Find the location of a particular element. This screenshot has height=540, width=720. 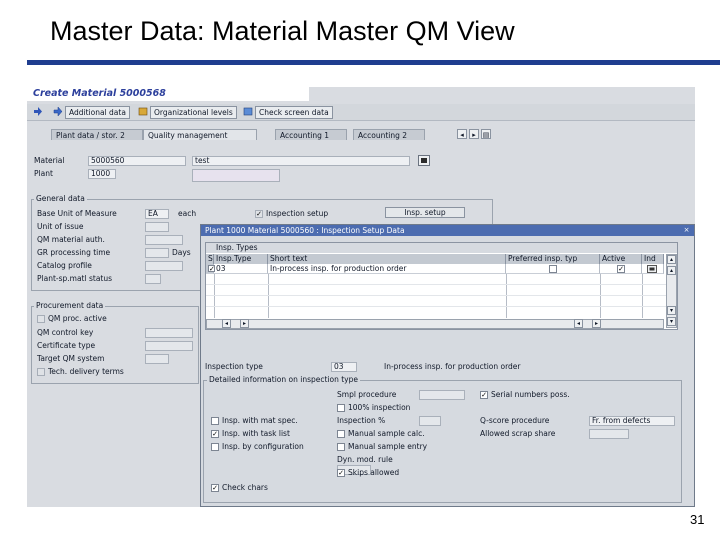

arrow-right-icon is located at coordinates (38, 111).